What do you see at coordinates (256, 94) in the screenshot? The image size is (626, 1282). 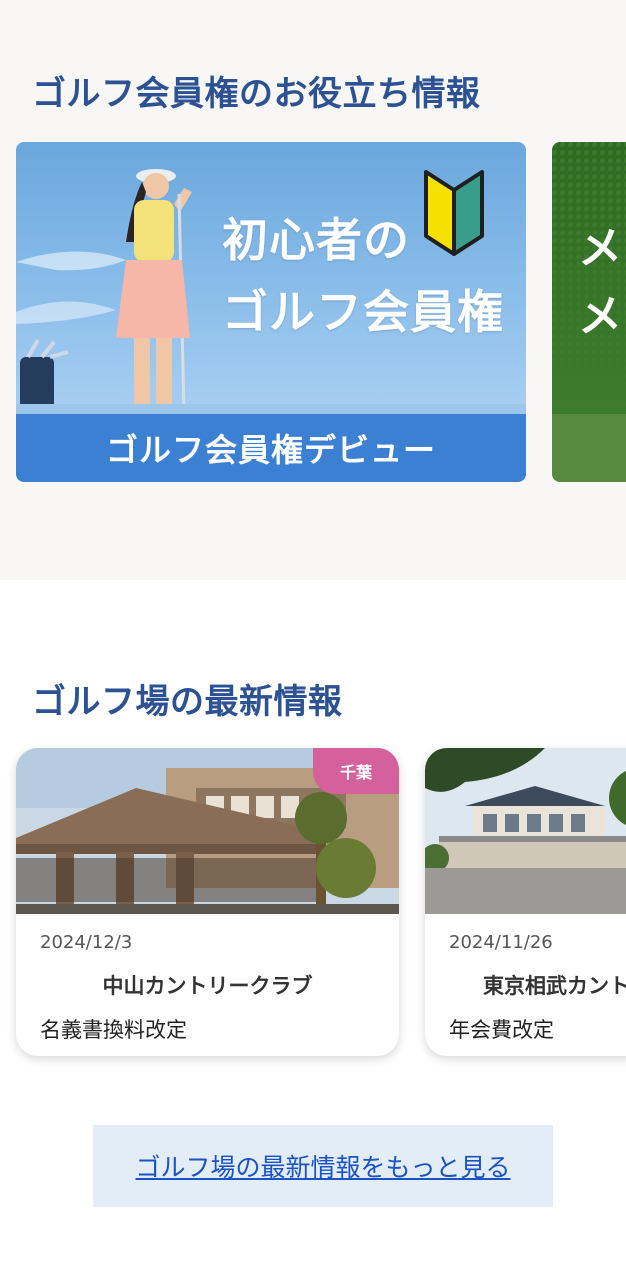 I see `tips-section-title: ゴルフ会員権のお役立ち情報` at bounding box center [256, 94].